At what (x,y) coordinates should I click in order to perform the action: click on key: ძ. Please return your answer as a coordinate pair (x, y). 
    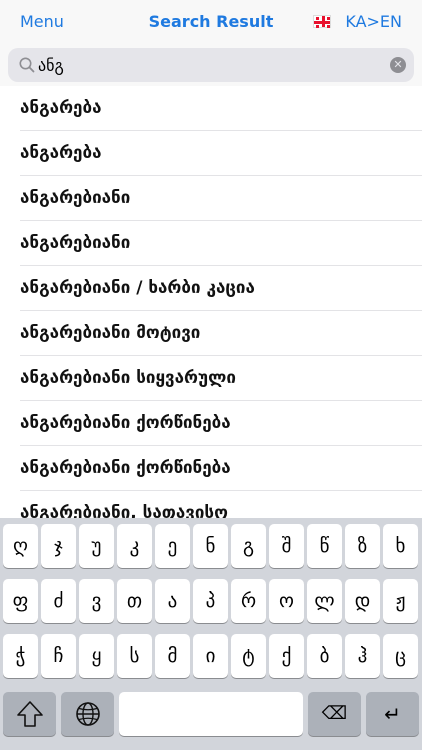
    Looking at the image, I should click on (58, 601).